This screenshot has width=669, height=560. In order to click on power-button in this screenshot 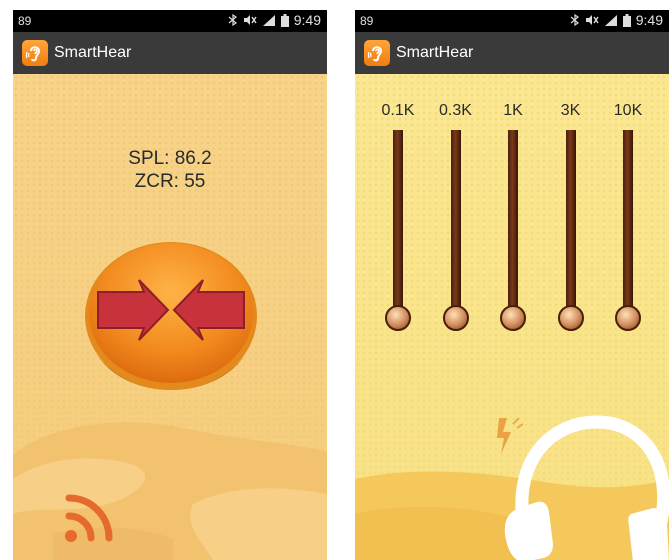, I will do `click(171, 317)`.